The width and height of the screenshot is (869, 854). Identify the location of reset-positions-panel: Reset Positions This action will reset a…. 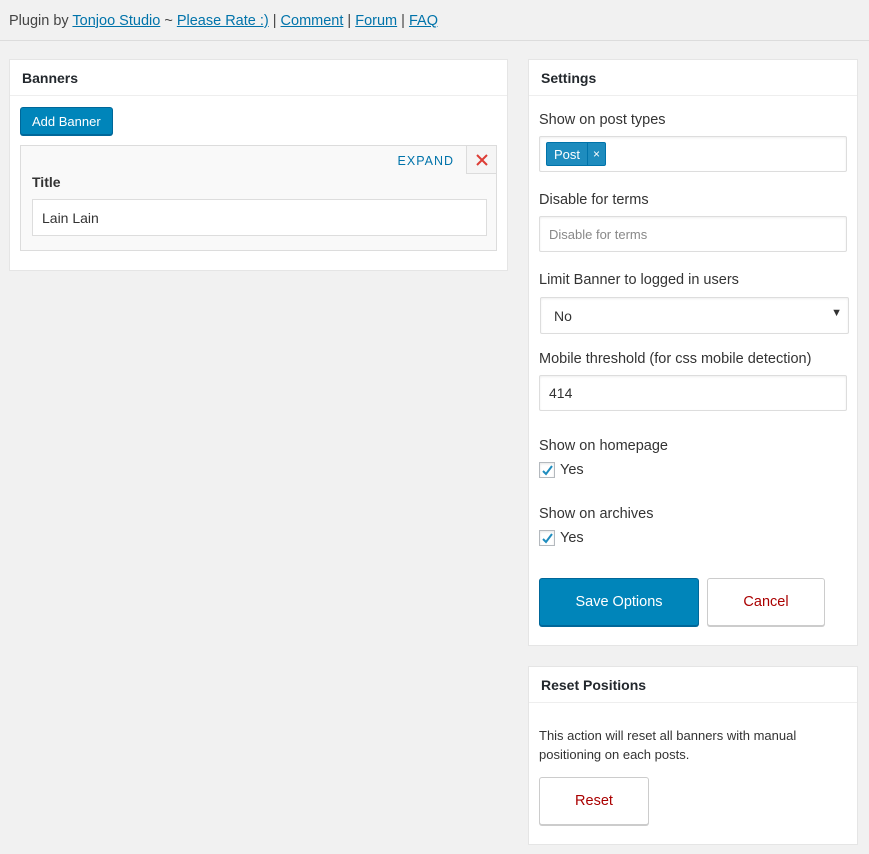
(693, 755).